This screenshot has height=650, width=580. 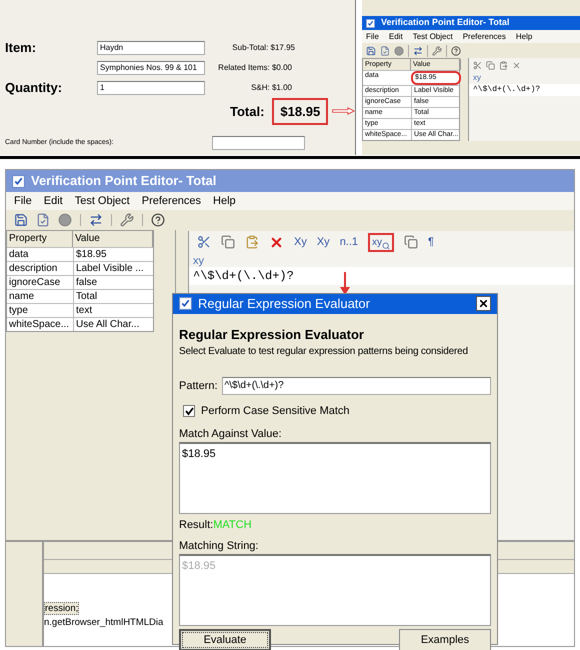 I want to click on column-header: Property, so click(x=40, y=239).